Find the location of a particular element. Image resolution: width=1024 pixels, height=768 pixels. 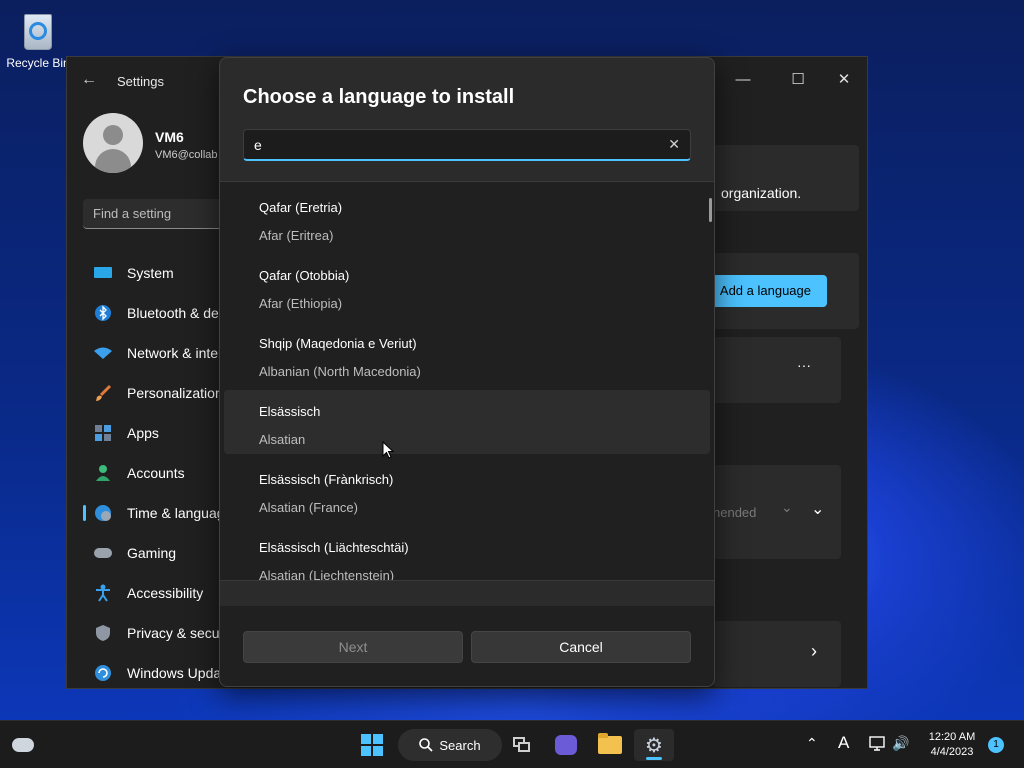

nav-label: Accessibility is located at coordinates (165, 593).